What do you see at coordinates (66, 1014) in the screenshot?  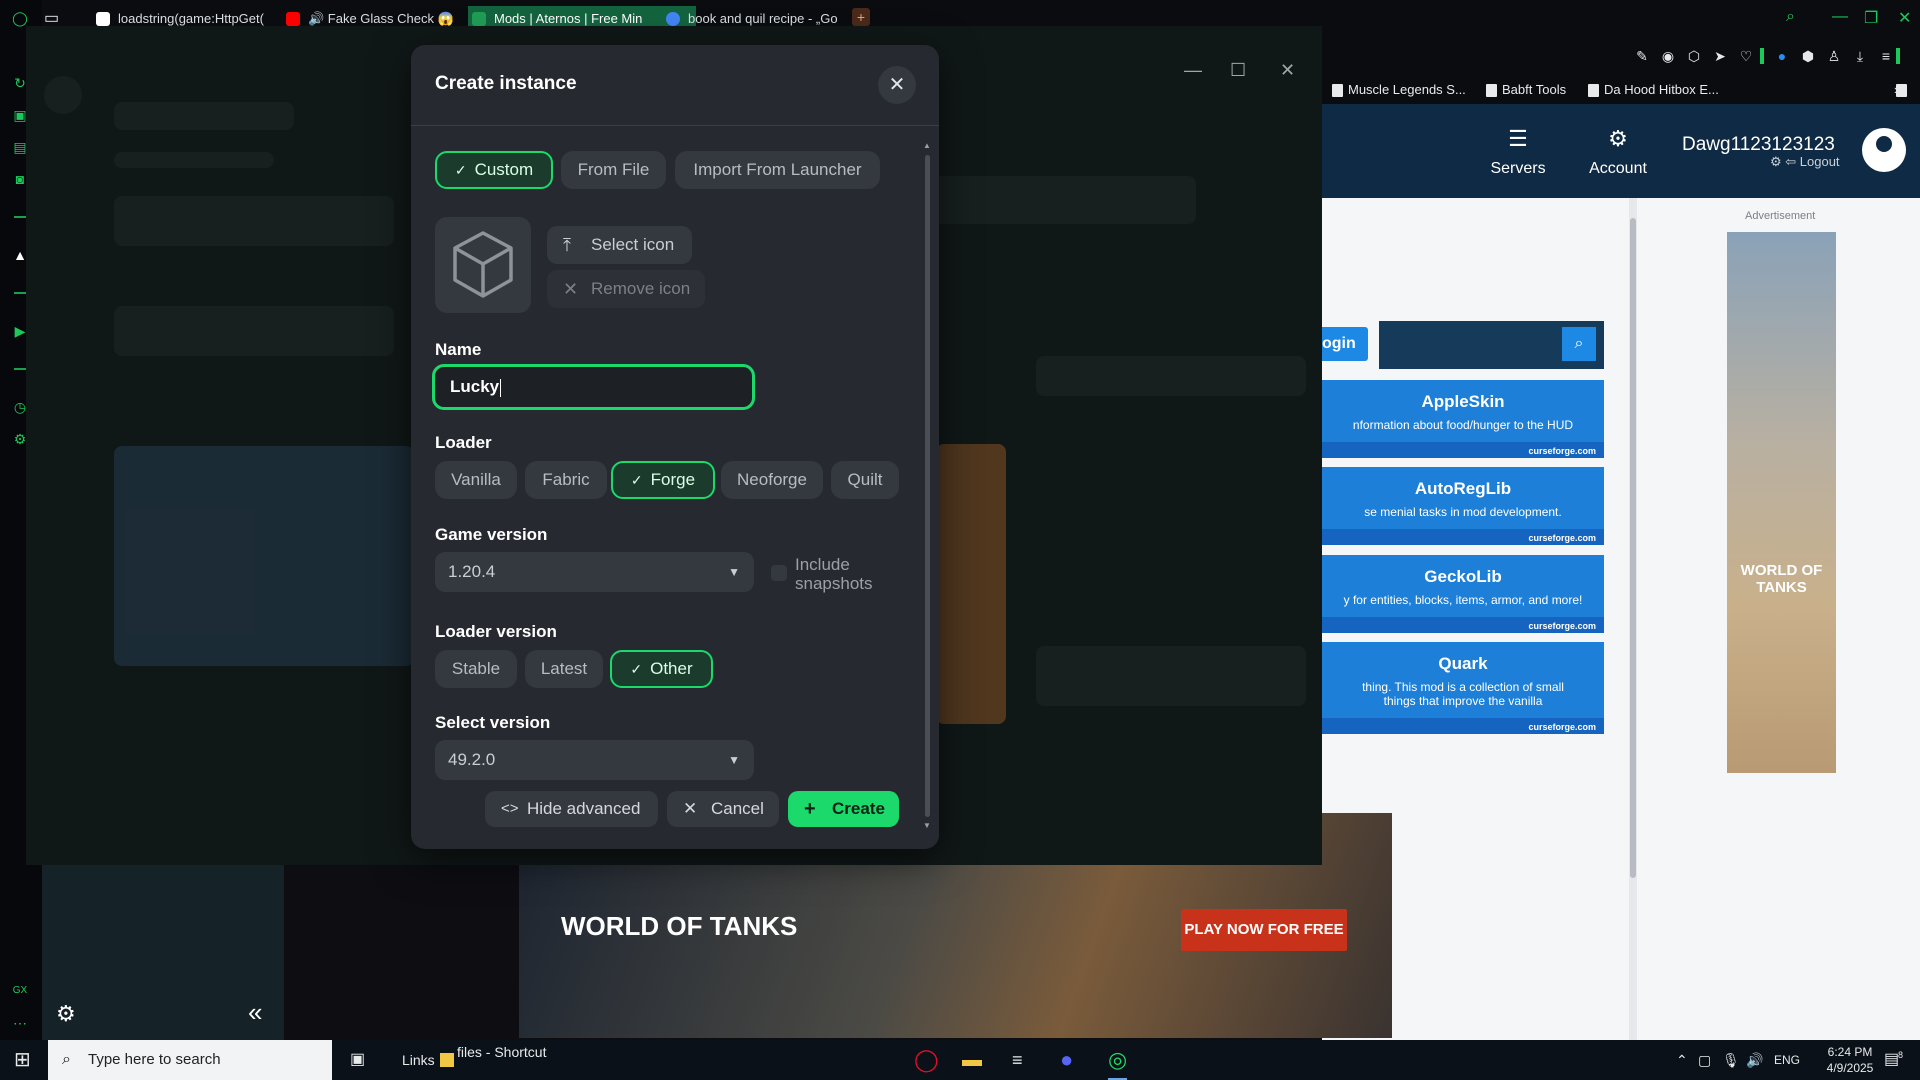 I see `settings-gear-icon: ⚙` at bounding box center [66, 1014].